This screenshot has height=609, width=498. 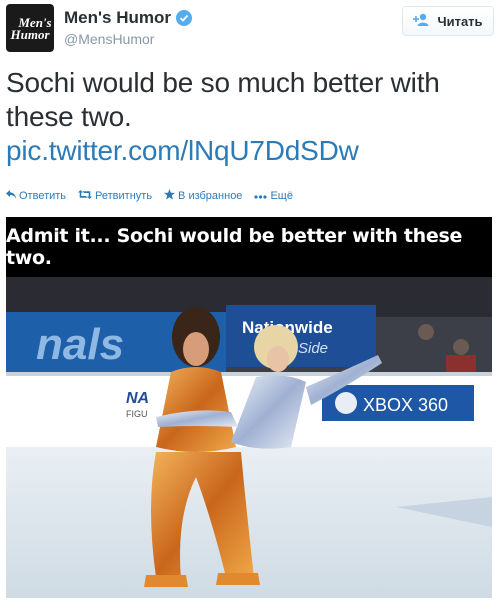 What do you see at coordinates (422, 21) in the screenshot?
I see `follow-user-icon` at bounding box center [422, 21].